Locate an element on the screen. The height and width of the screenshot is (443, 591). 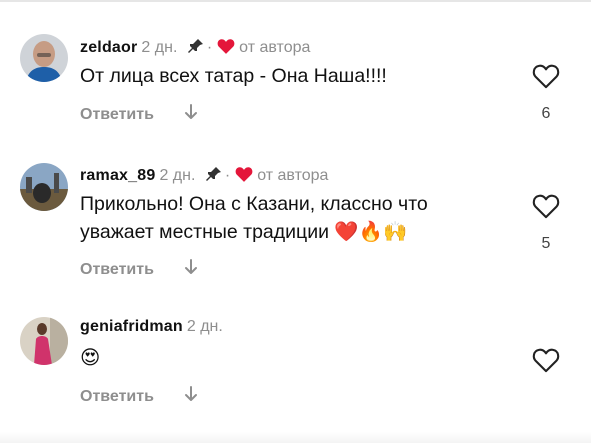
next-comment-peek is located at coordinates (295, 437).